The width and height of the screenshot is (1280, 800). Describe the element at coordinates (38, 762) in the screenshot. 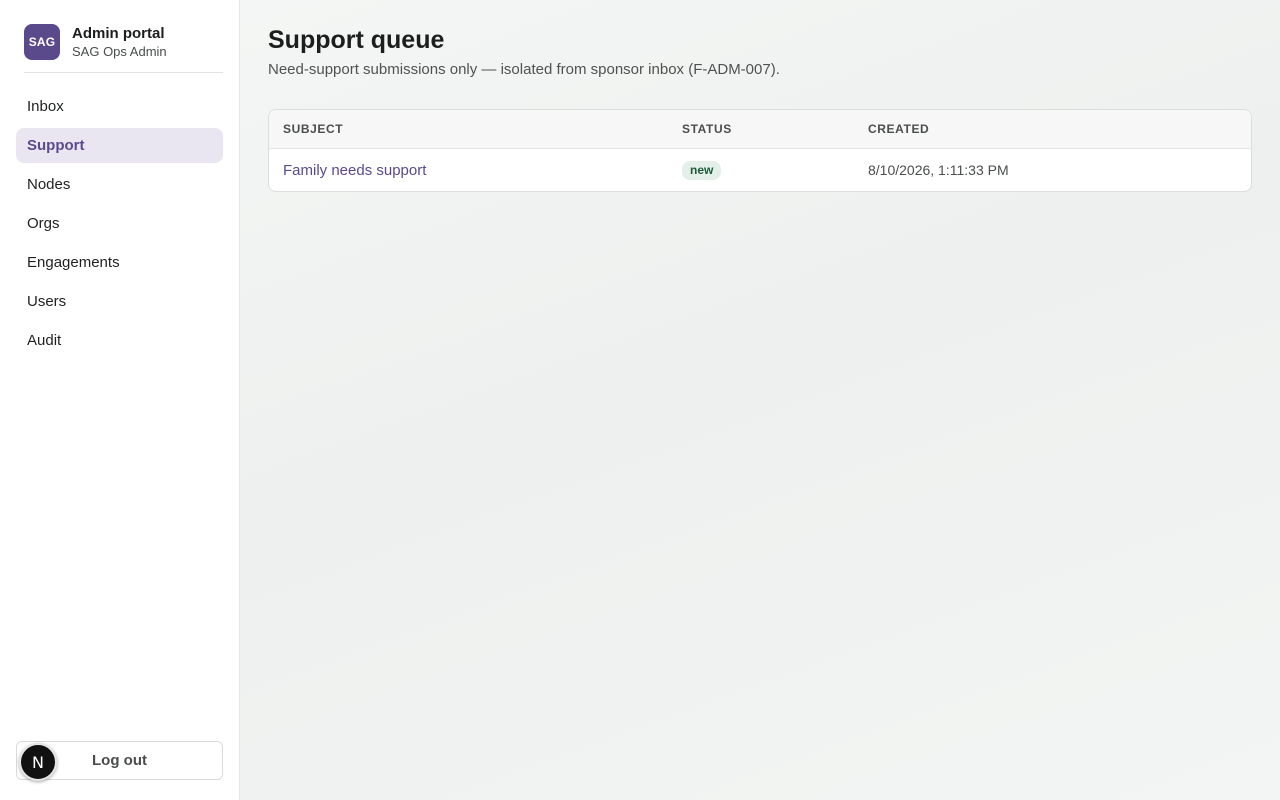

I see `dev-indicator-button: N` at that location.